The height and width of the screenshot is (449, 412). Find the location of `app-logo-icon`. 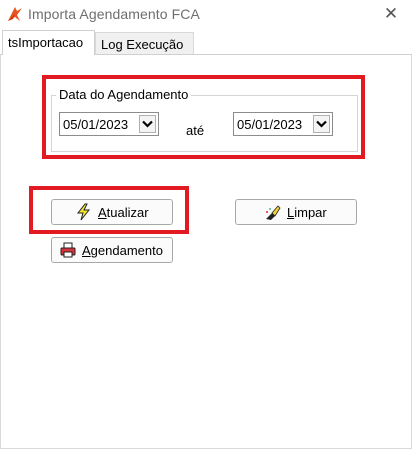

app-logo-icon is located at coordinates (15, 14).